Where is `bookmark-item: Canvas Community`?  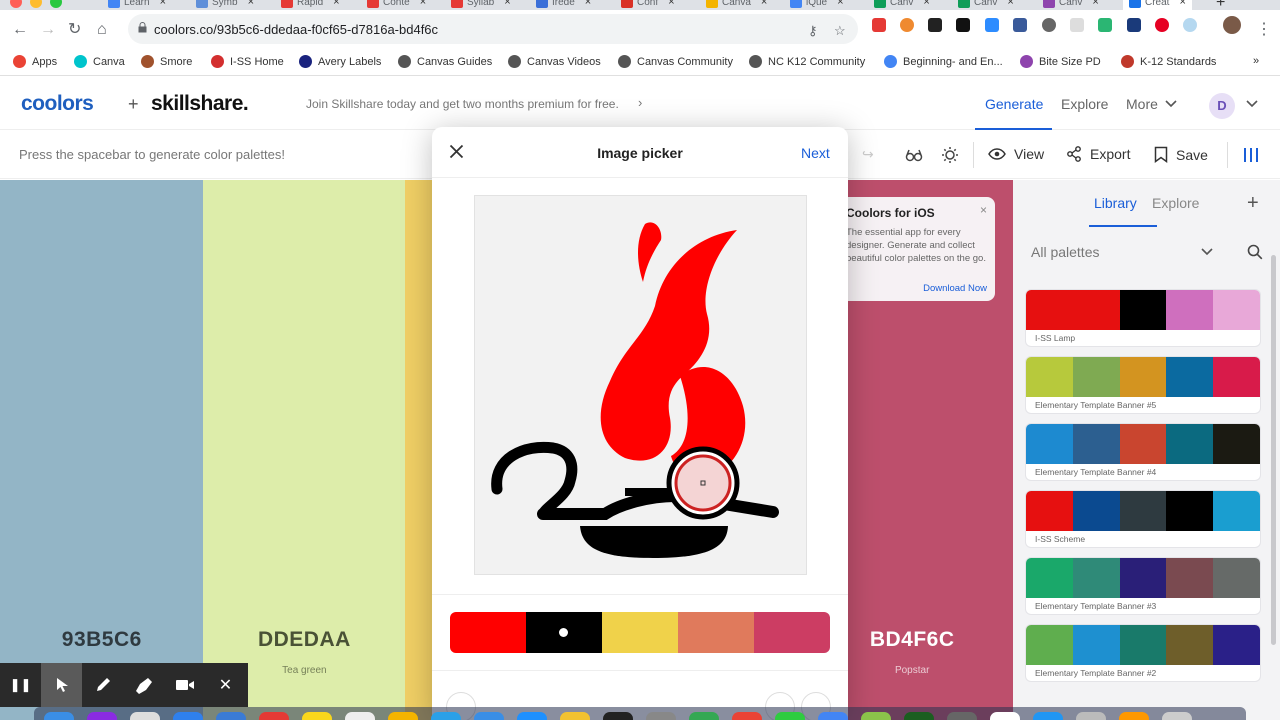 bookmark-item: Canvas Community is located at coordinates (675, 61).